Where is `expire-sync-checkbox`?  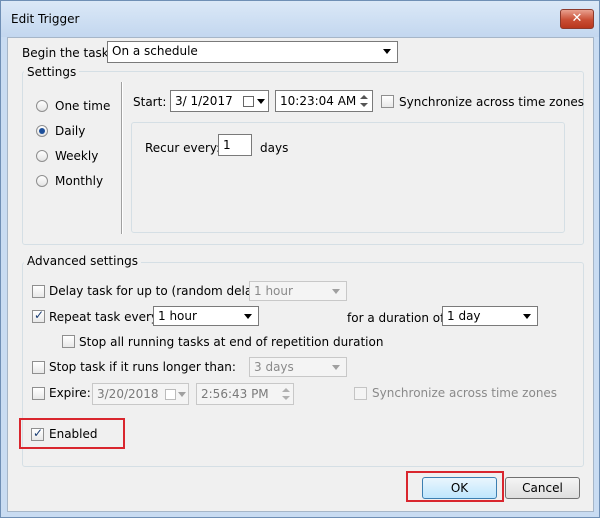 expire-sync-checkbox is located at coordinates (360, 393).